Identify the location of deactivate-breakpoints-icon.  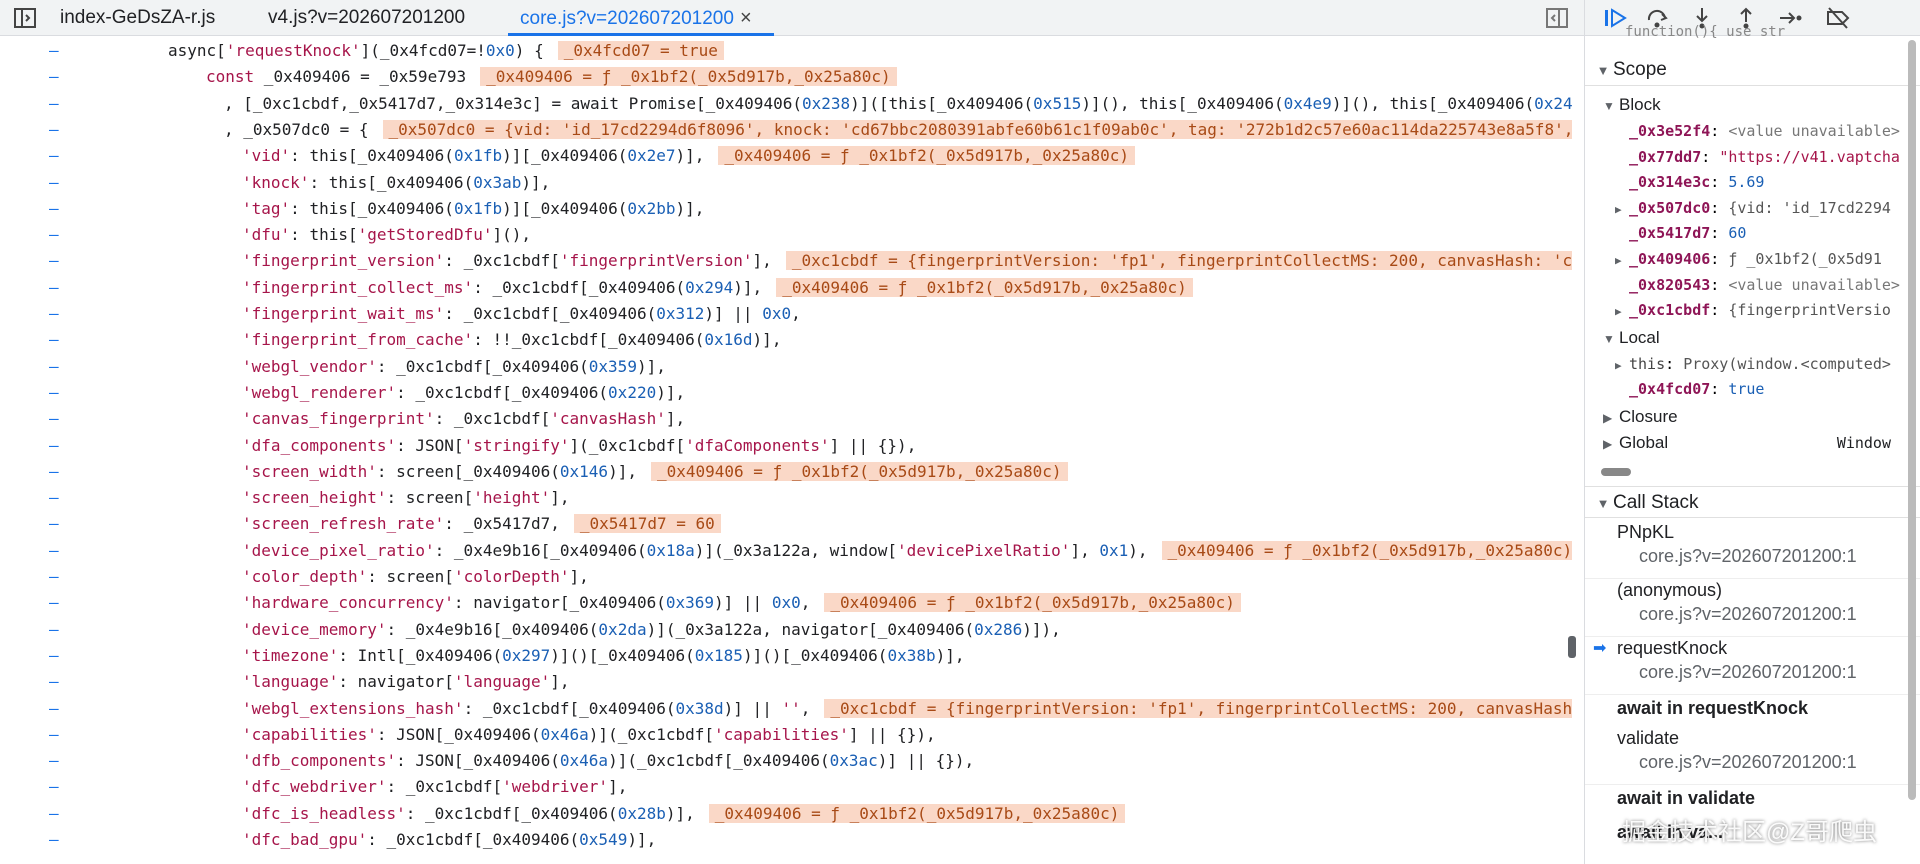
(1838, 18).